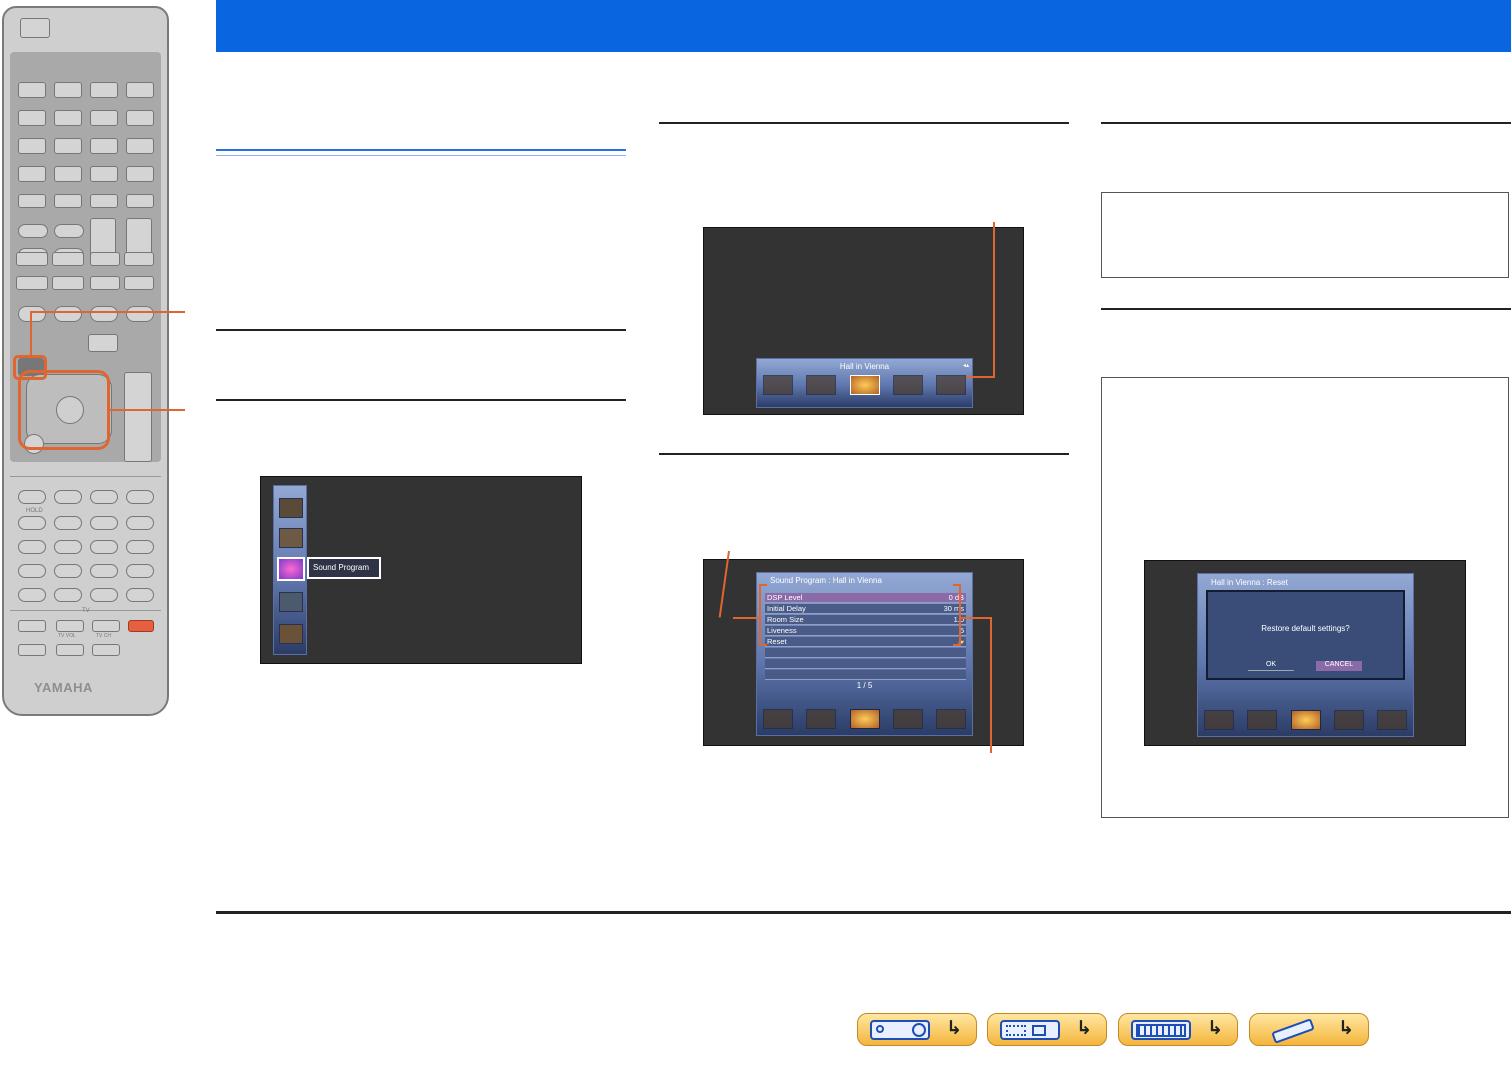  What do you see at coordinates (994, 300) in the screenshot?
I see `callout-line-program-scroll` at bounding box center [994, 300].